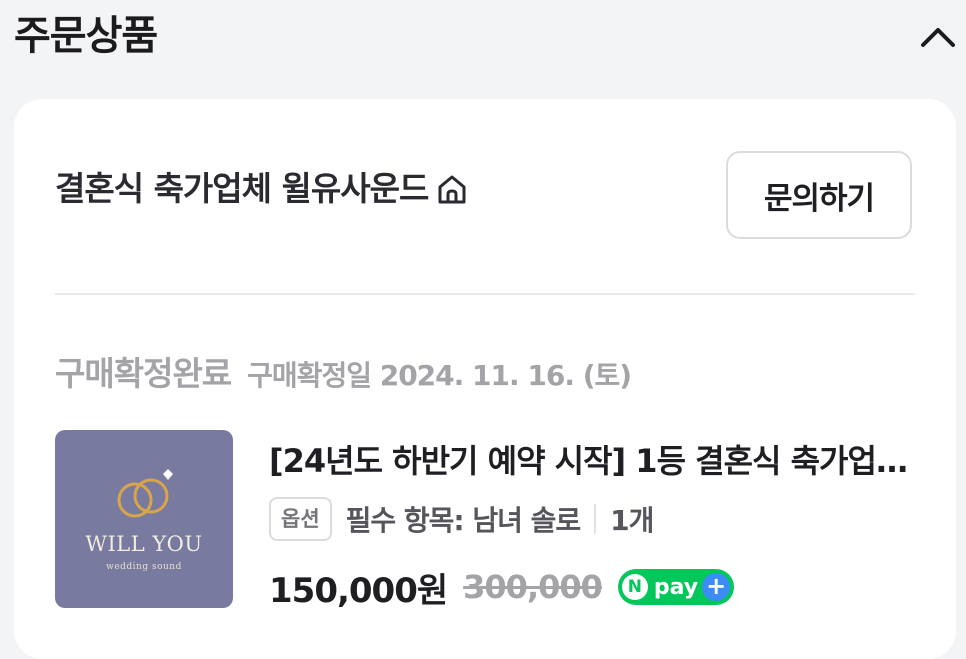 This screenshot has height=659, width=966. What do you see at coordinates (632, 520) in the screenshot?
I see `quantity: 1개` at bounding box center [632, 520].